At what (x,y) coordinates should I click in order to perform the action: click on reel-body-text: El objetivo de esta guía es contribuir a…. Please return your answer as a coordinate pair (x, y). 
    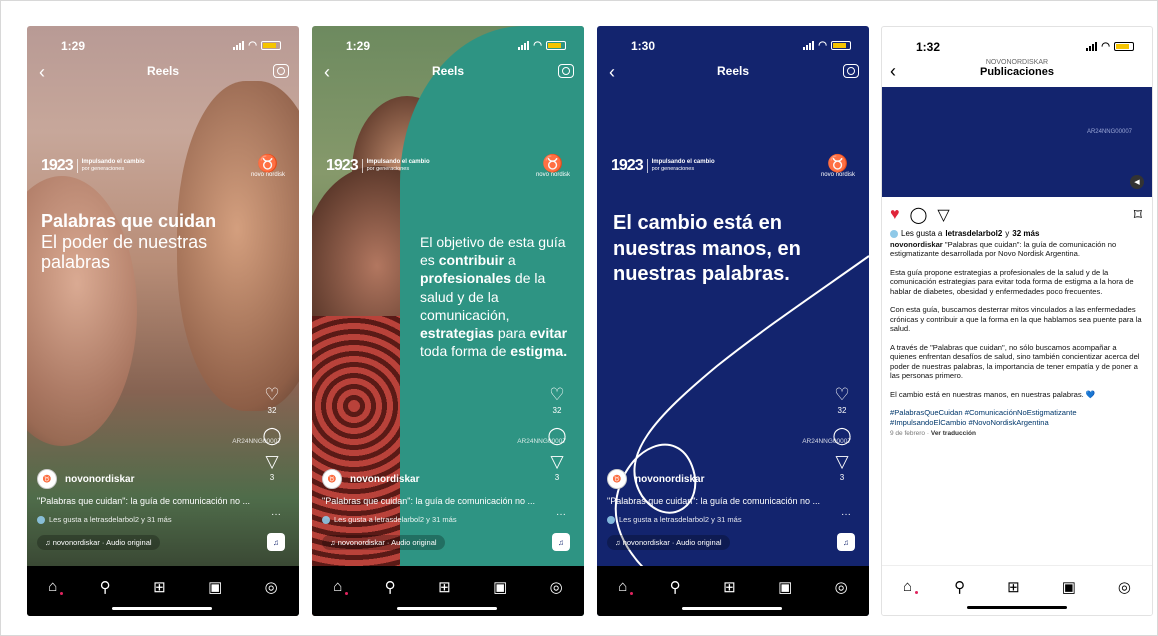
    Looking at the image, I should click on (494, 297).